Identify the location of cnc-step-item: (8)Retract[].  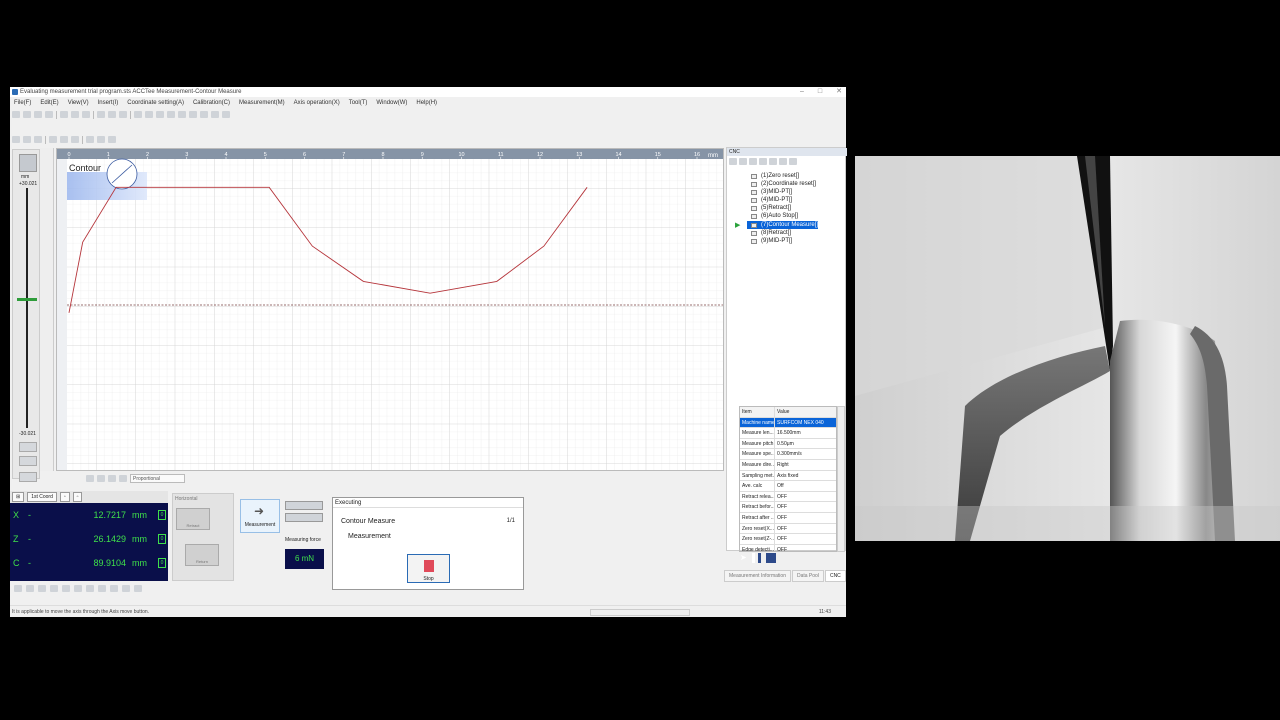
(782, 233).